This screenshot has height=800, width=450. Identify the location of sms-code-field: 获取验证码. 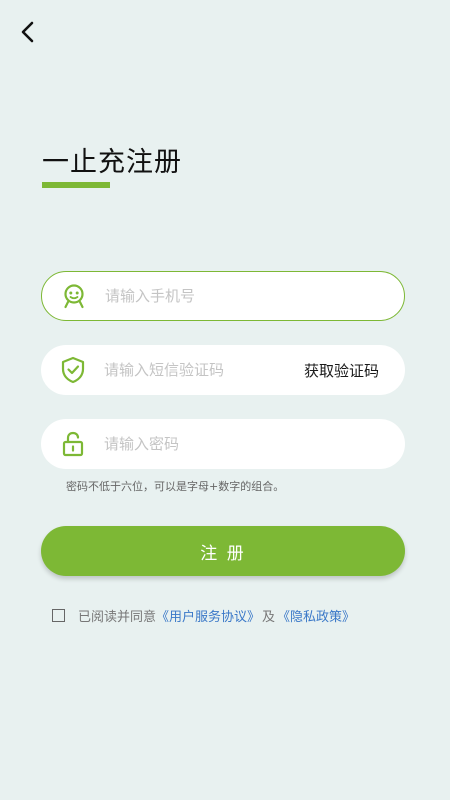
(223, 370).